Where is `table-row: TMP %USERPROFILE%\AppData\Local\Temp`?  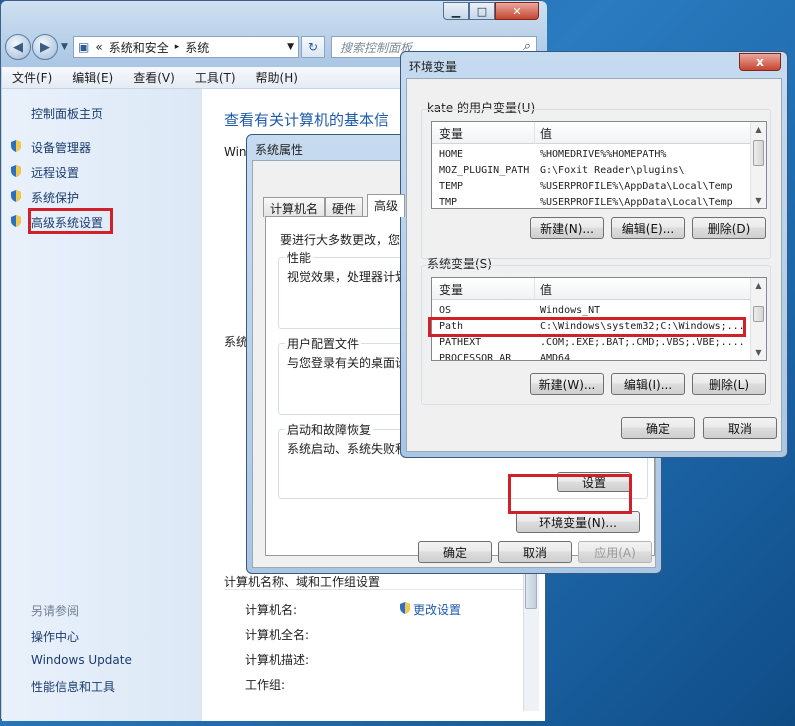
table-row: TMP %USERPROFILE%\AppData\Local\Temp is located at coordinates (599, 202).